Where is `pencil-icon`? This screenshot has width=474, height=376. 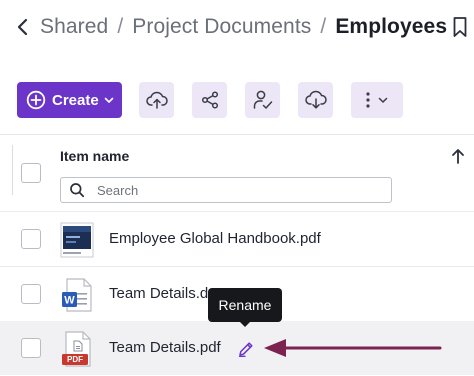
pencil-icon is located at coordinates (245, 349).